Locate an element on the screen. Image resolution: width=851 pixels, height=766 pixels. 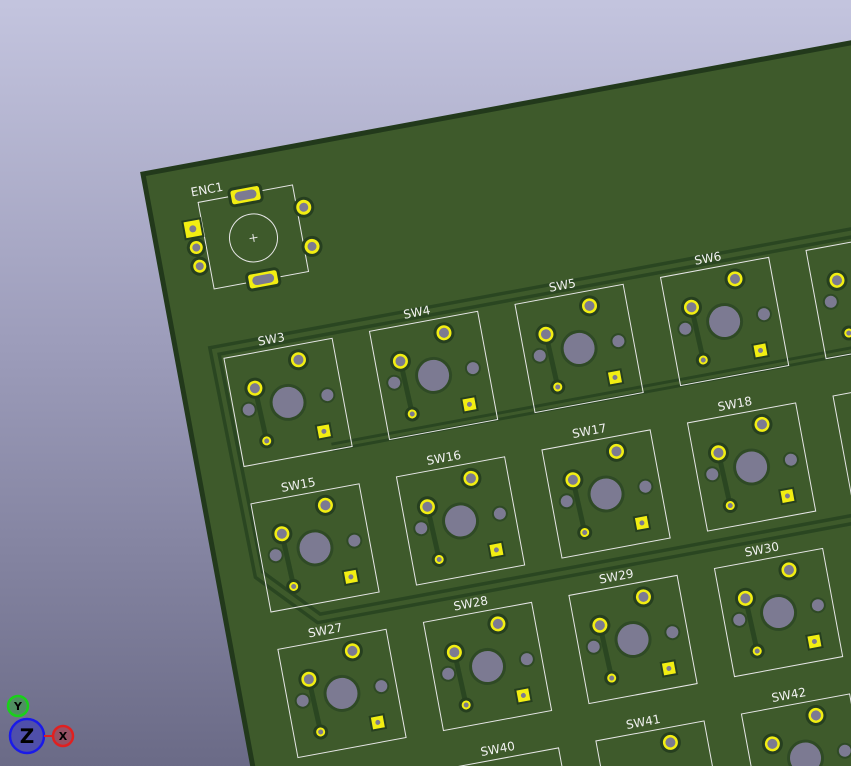
footprint-label: SW27 is located at coordinates (325, 630).